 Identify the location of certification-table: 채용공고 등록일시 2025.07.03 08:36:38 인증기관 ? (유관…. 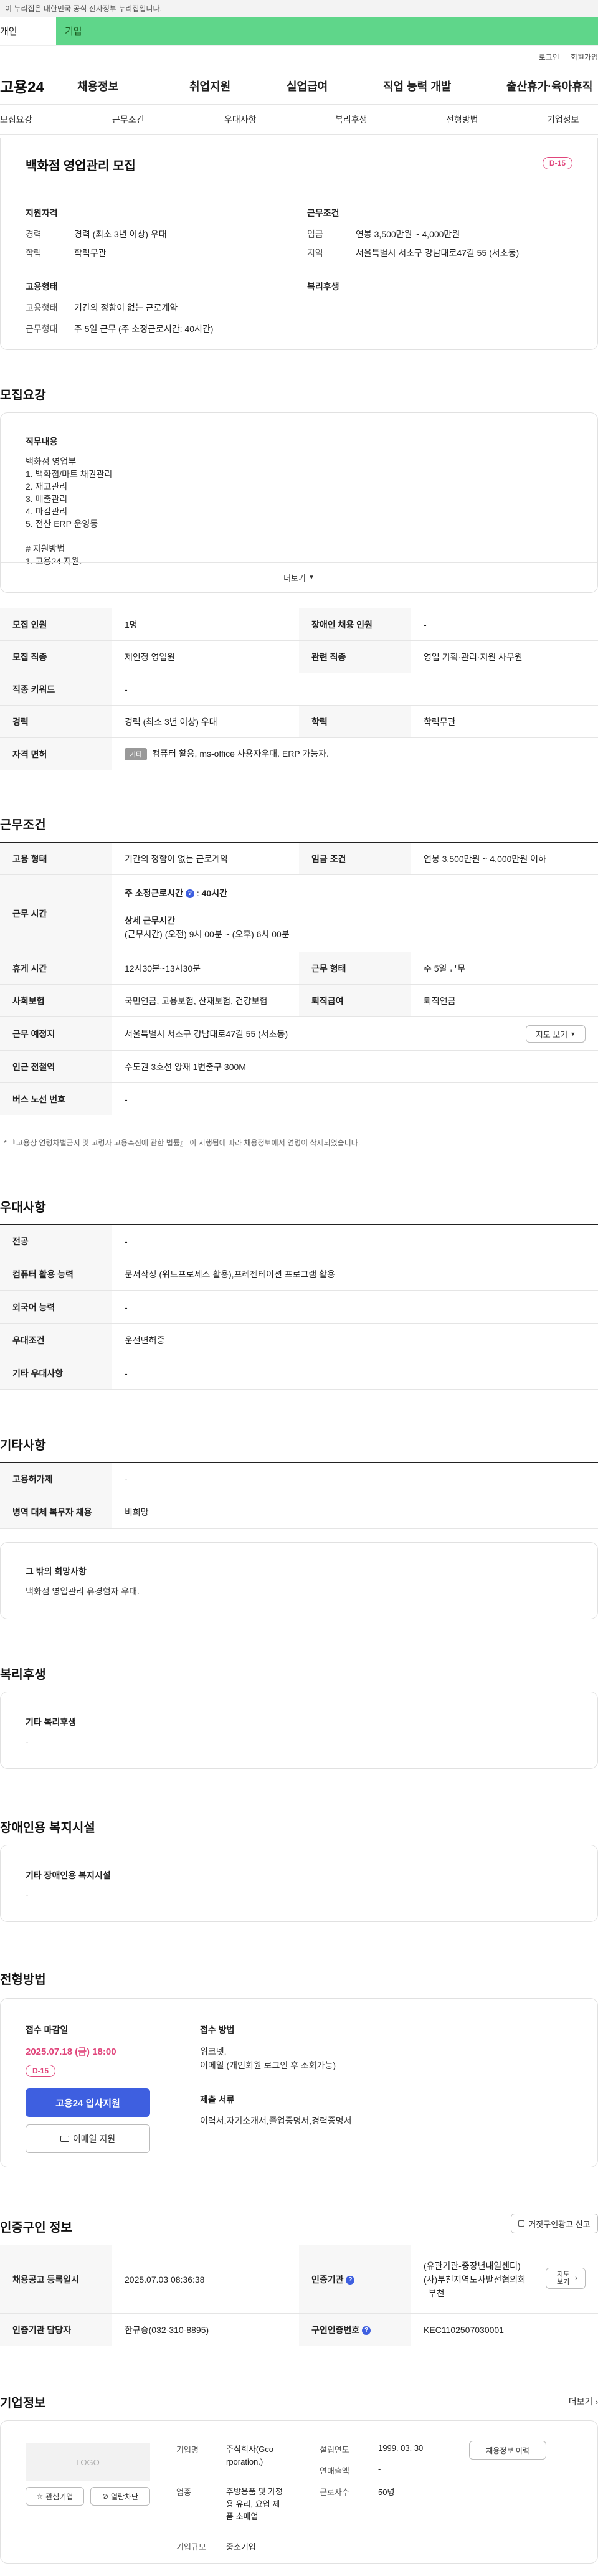
(299, 2295).